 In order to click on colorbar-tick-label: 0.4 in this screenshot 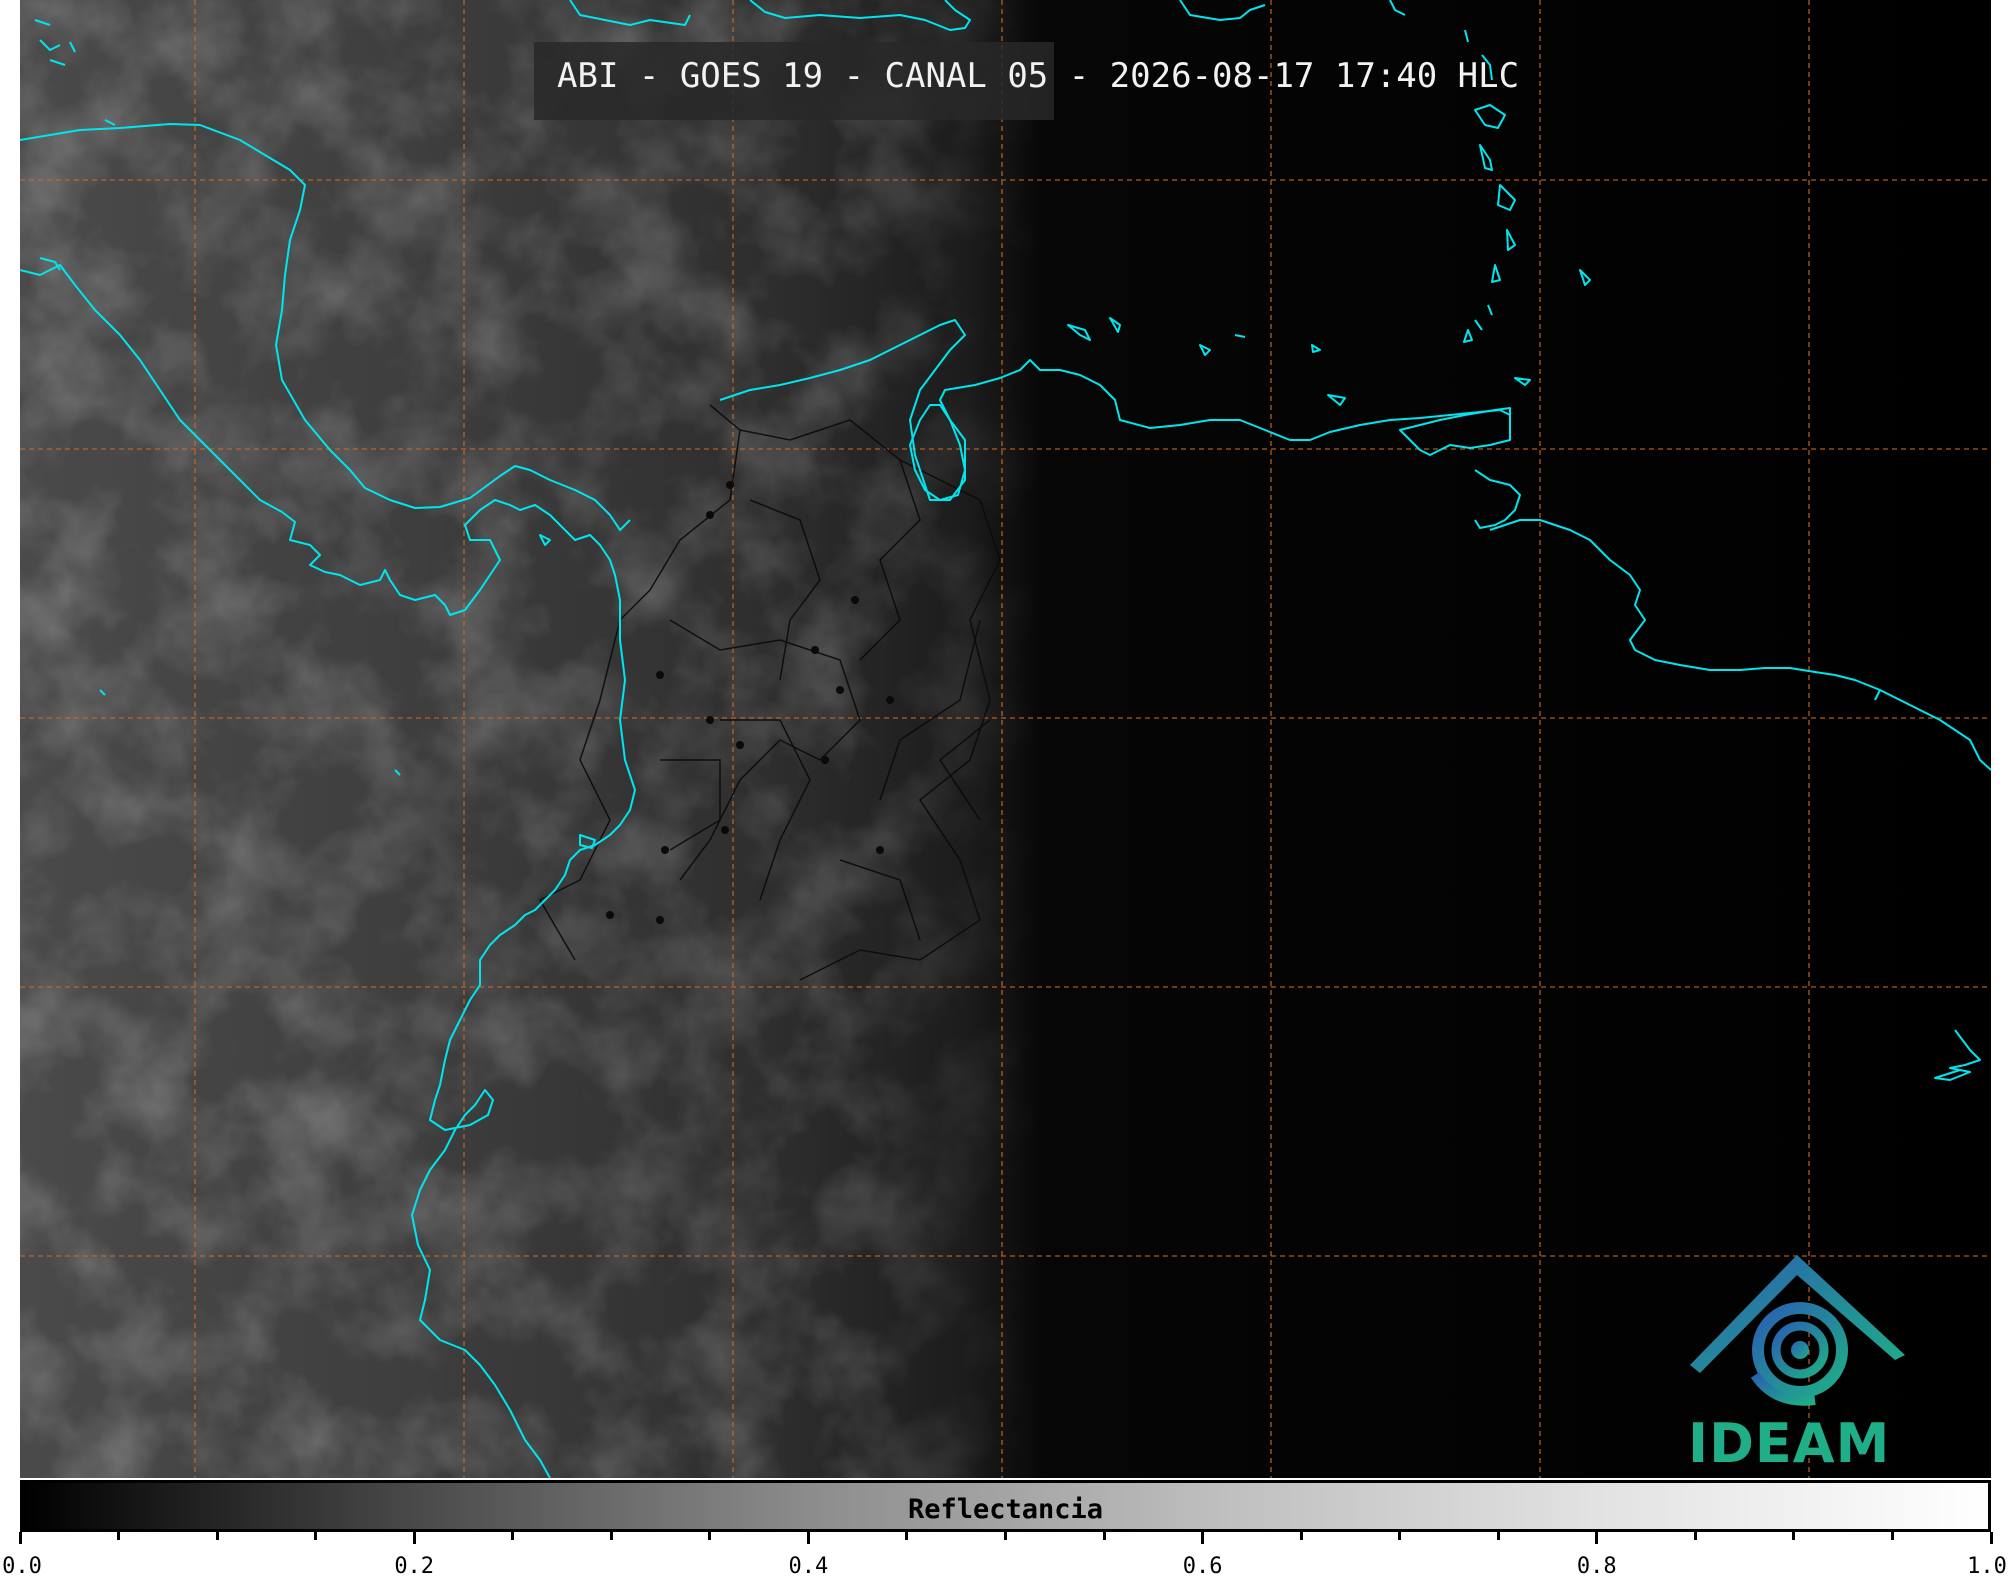, I will do `click(808, 1566)`.